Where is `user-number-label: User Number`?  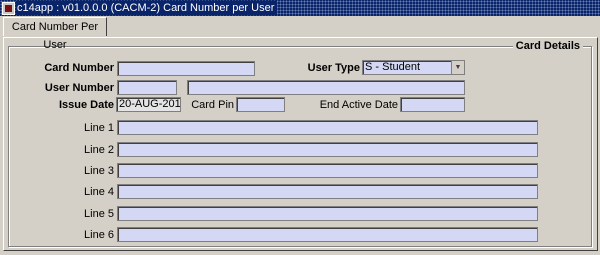
user-number-label: User Number is located at coordinates (79, 88).